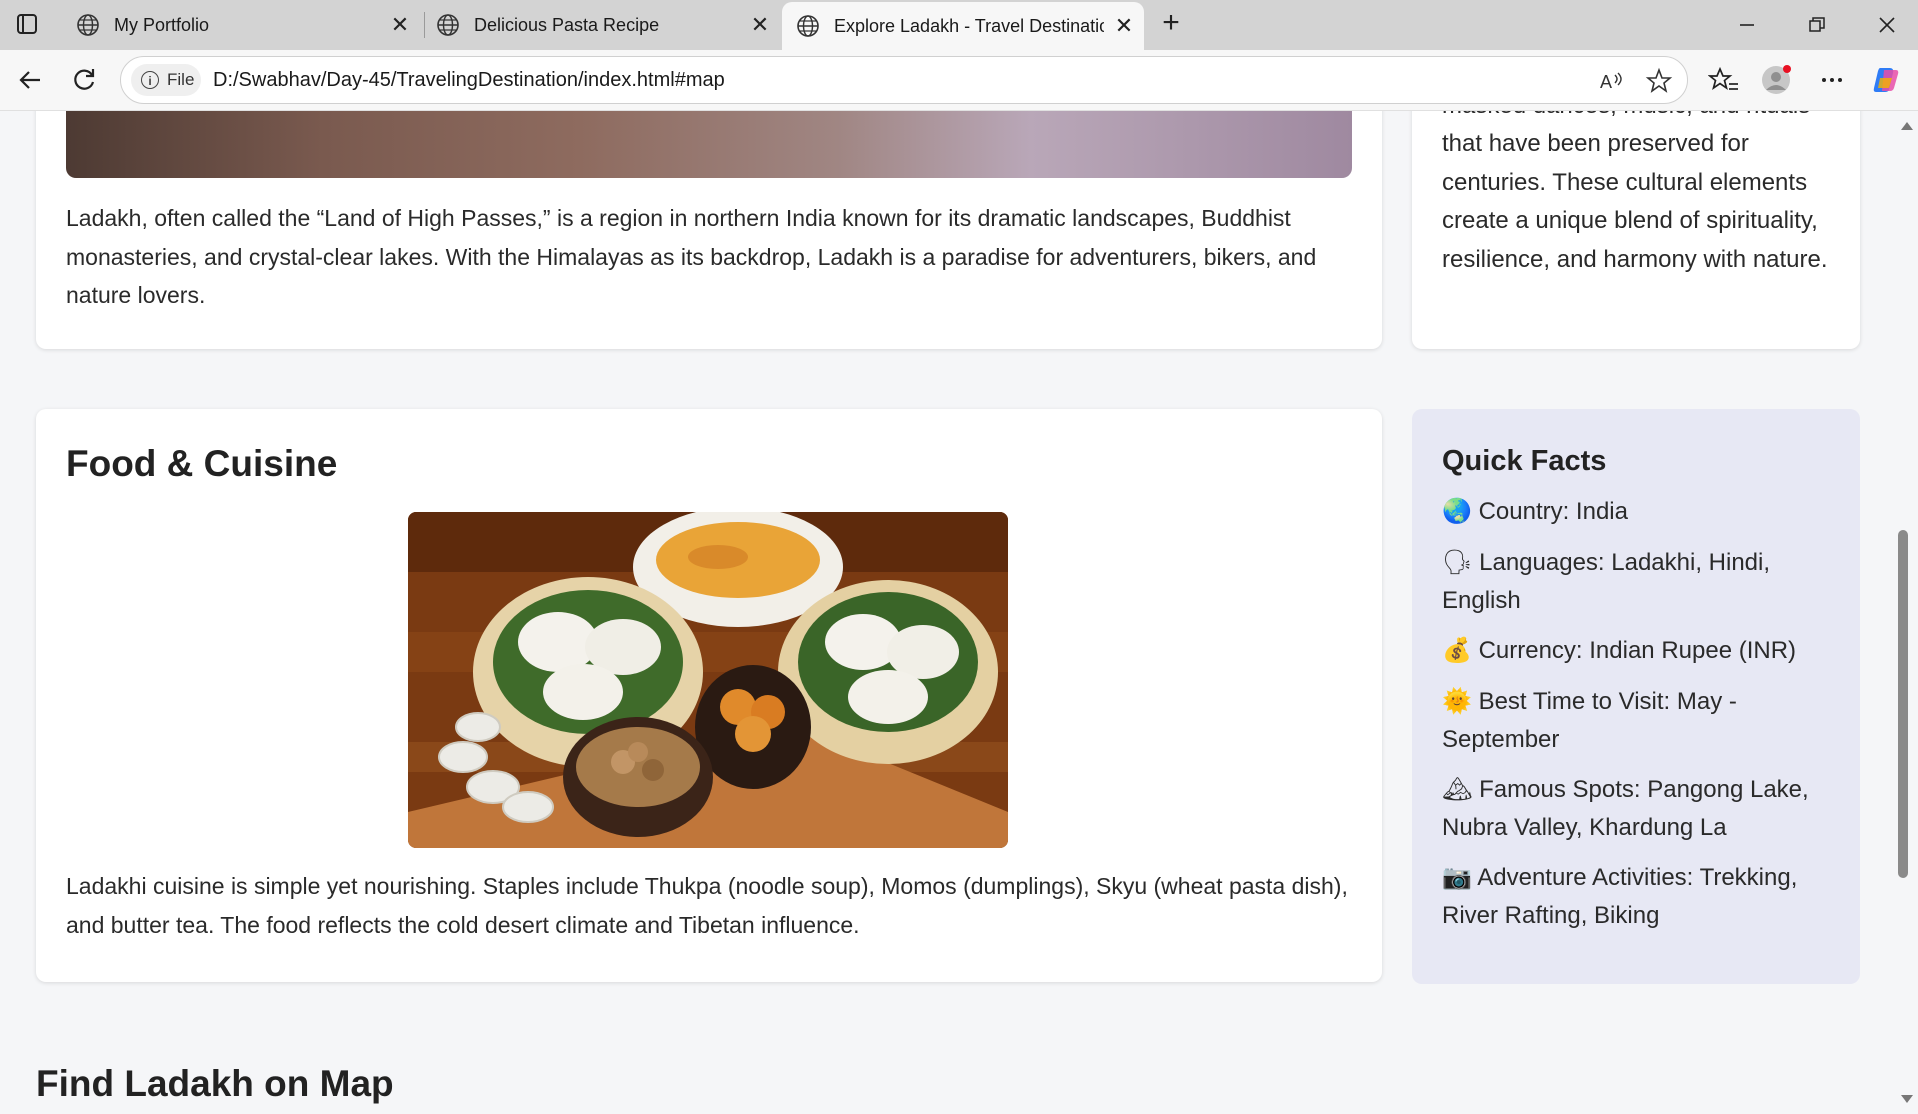 The image size is (1918, 1114). Describe the element at coordinates (84, 80) in the screenshot. I see `refresh-icon` at that location.